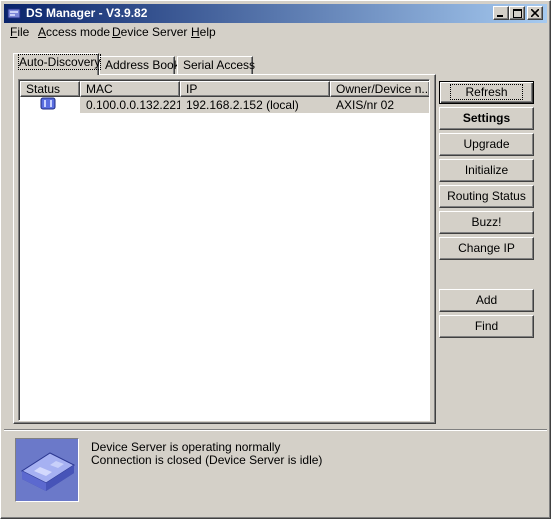 The width and height of the screenshot is (551, 519). What do you see at coordinates (275, 33) in the screenshot?
I see `menu-bar: File Access mode Device Server Help` at bounding box center [275, 33].